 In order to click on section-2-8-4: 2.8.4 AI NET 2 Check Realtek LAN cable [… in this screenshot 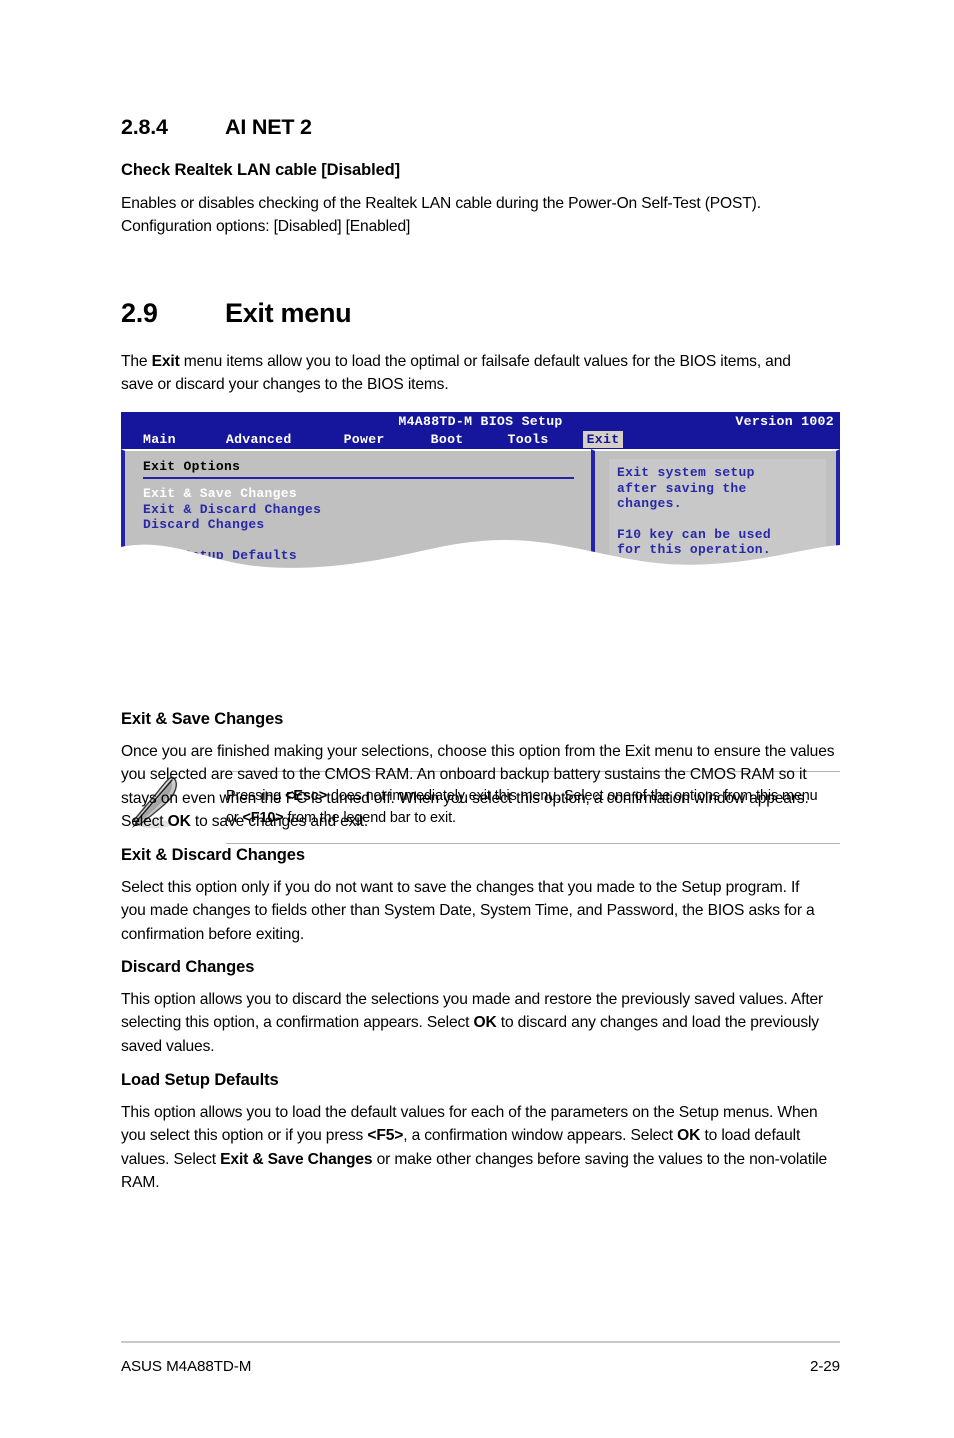, I will do `click(480, 177)`.